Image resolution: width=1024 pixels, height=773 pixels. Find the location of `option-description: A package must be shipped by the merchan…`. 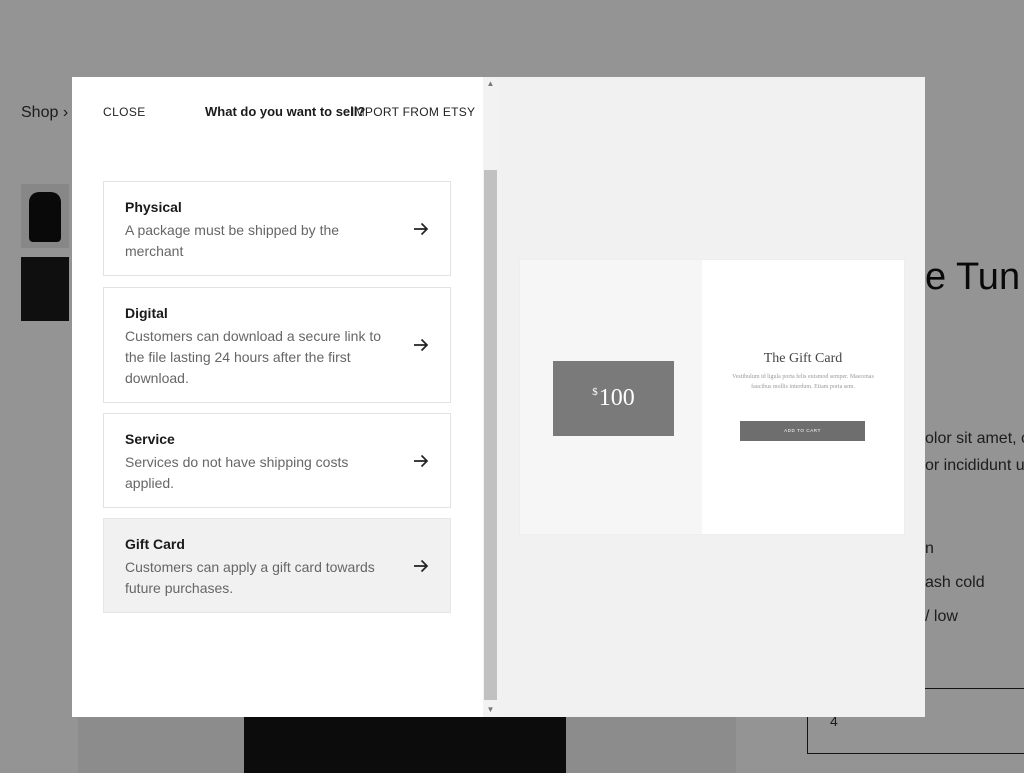

option-description: A package must be shipped by the merchan… is located at coordinates (232, 240).